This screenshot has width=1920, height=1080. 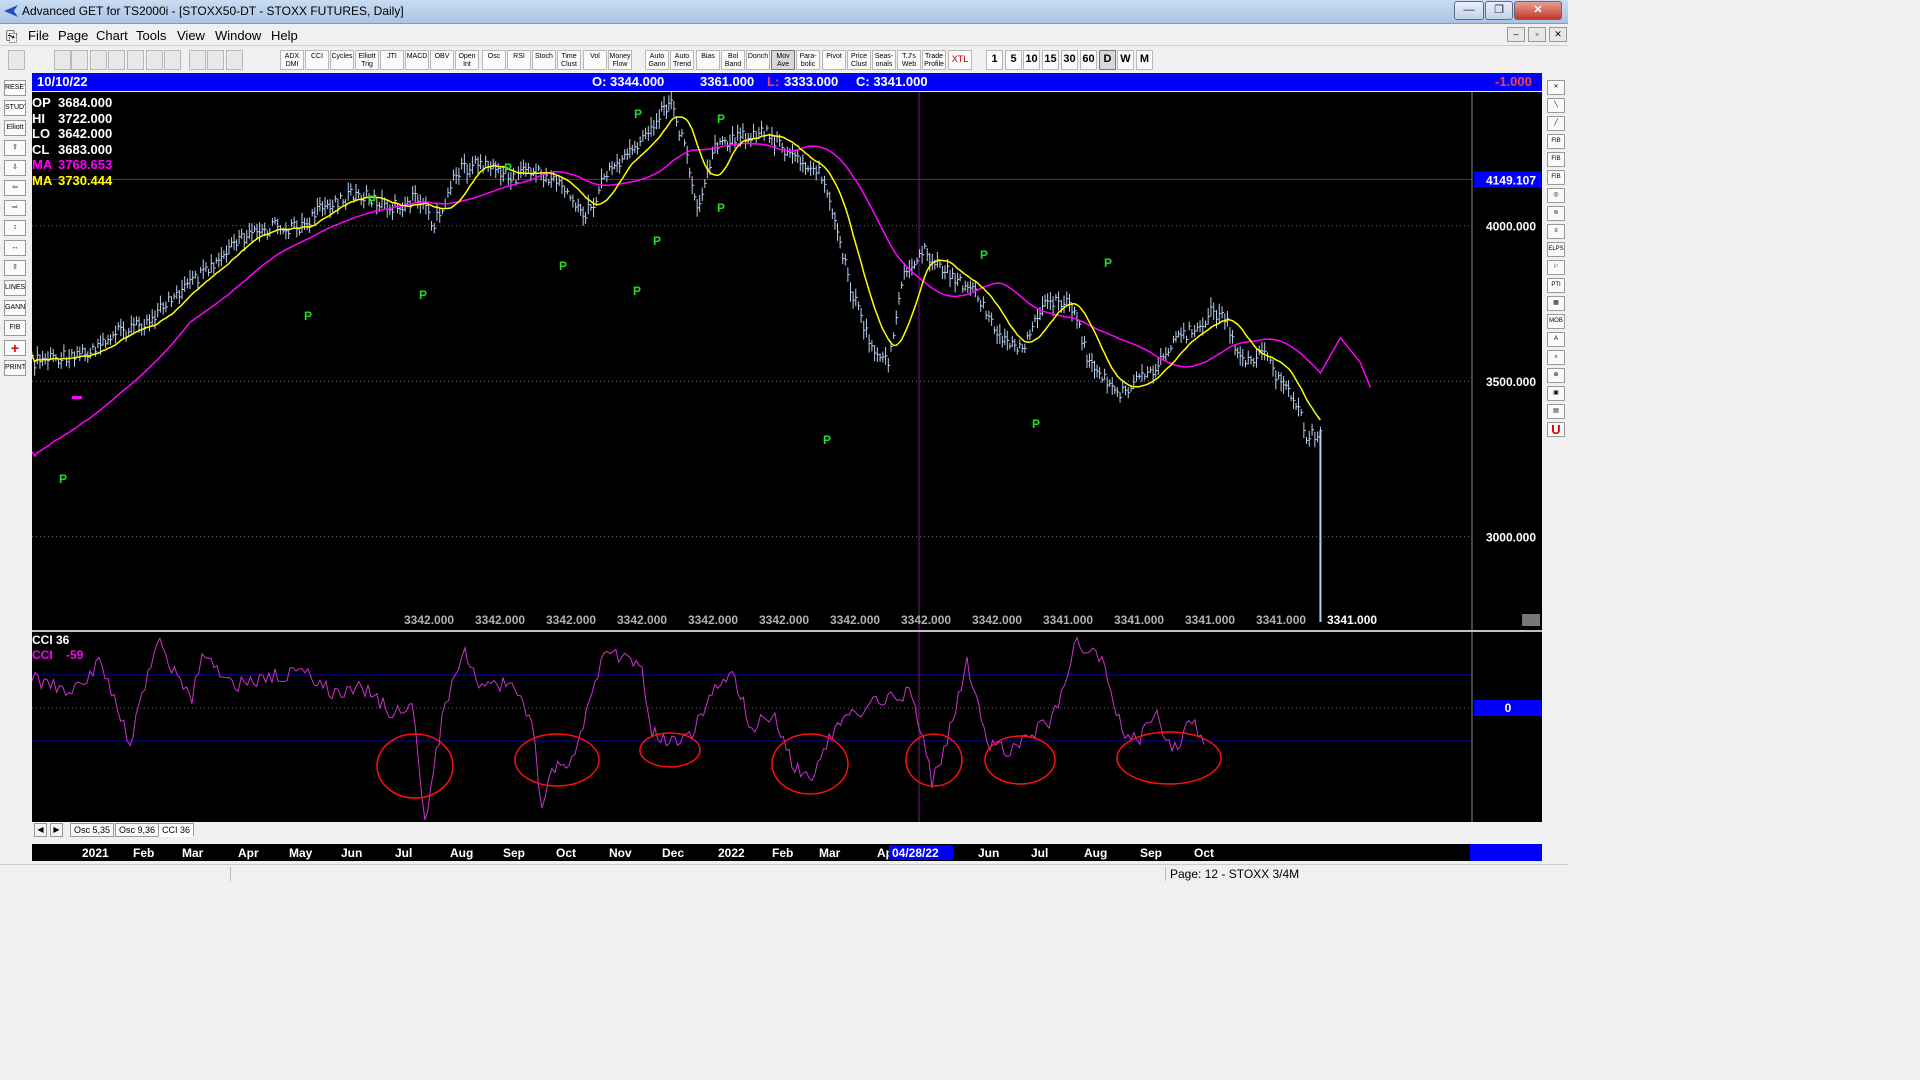 I want to click on right-tool-6: ◎, so click(x=1556, y=195).